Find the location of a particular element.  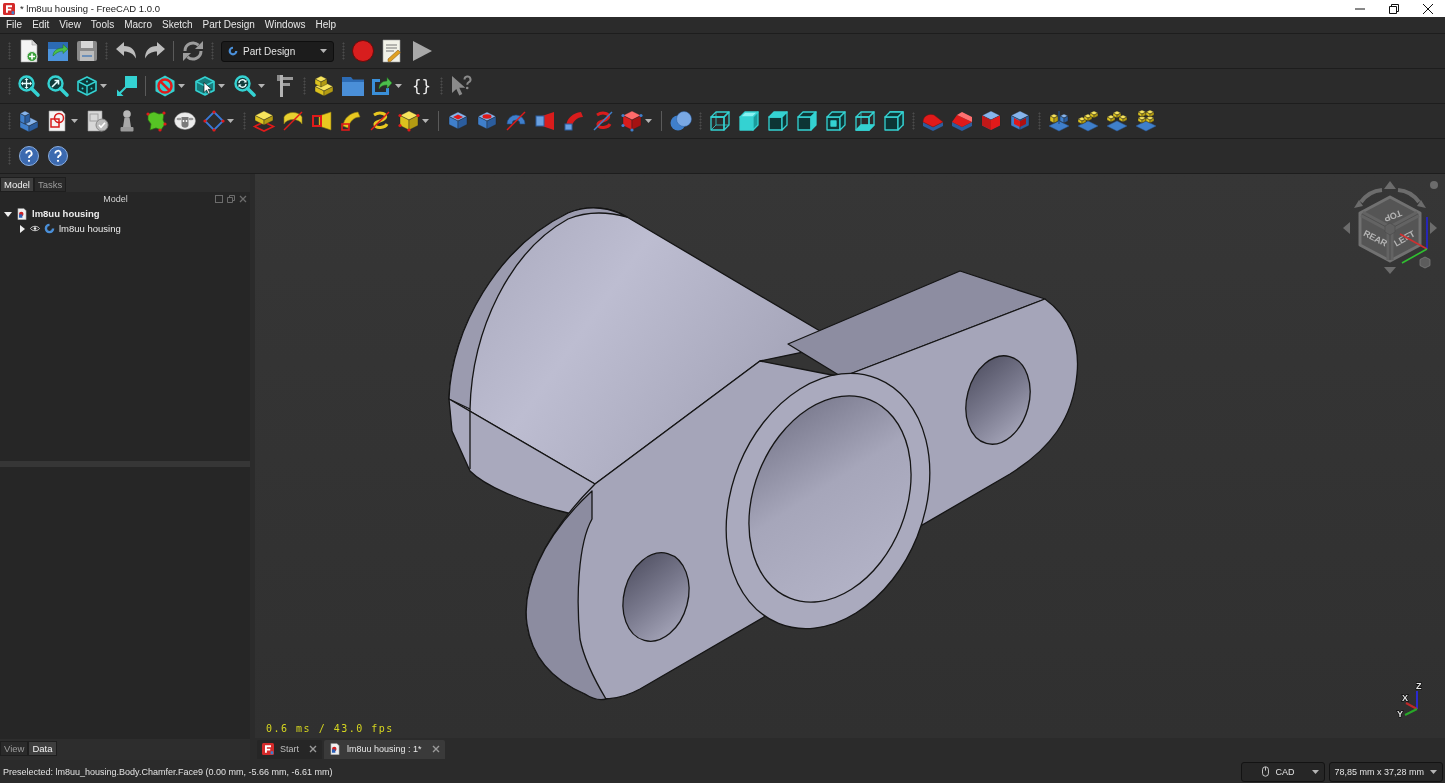

menu-item: Part Design is located at coordinates (228, 25).